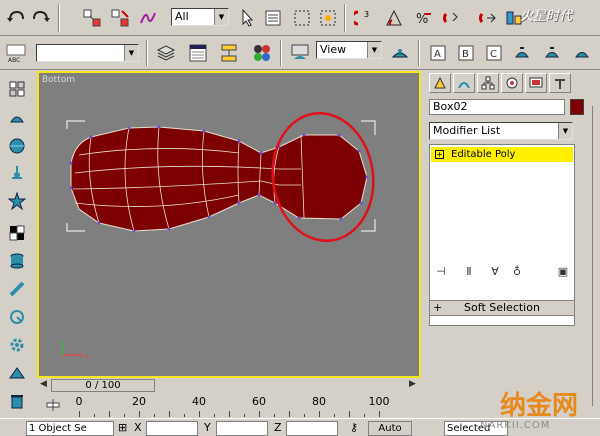 The width and height of the screenshot is (600, 436). What do you see at coordinates (198, 53) in the screenshot?
I see `curve-editor-icon` at bounding box center [198, 53].